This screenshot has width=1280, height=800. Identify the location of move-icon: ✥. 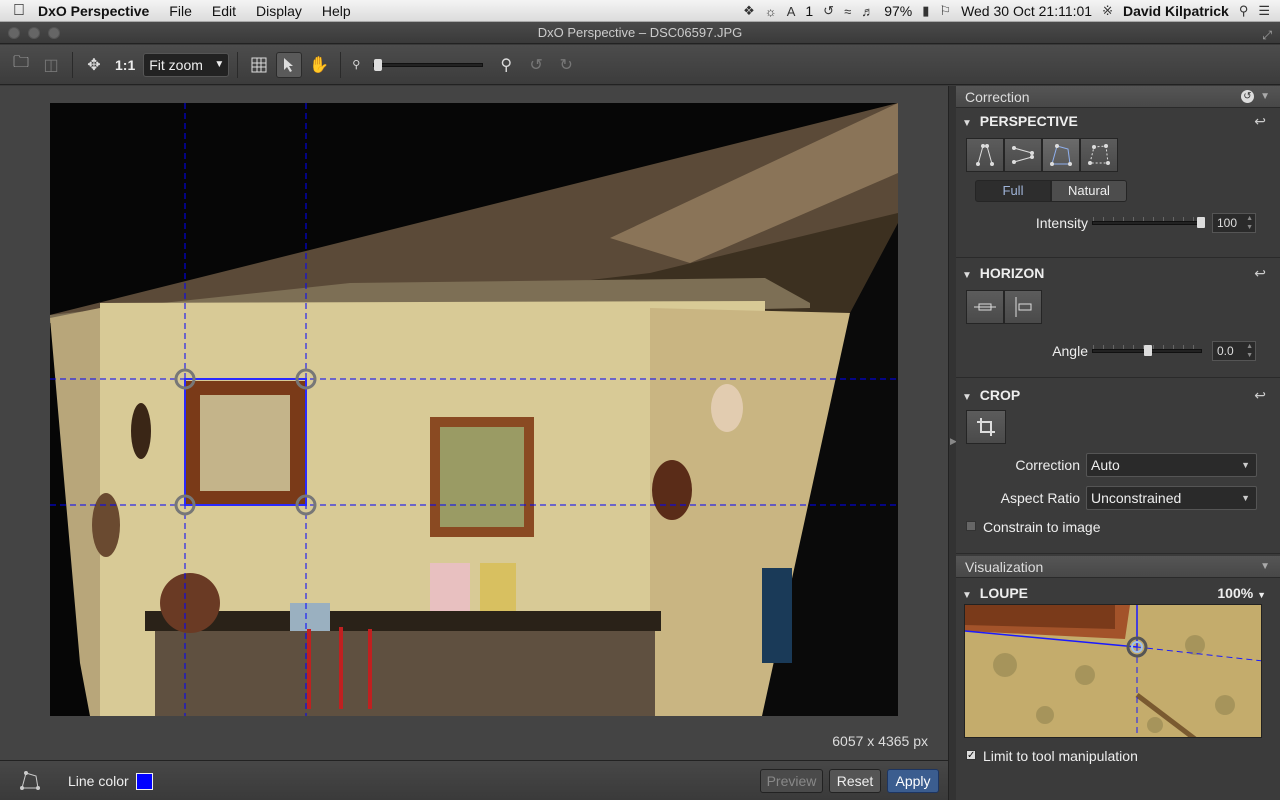
(94, 65).